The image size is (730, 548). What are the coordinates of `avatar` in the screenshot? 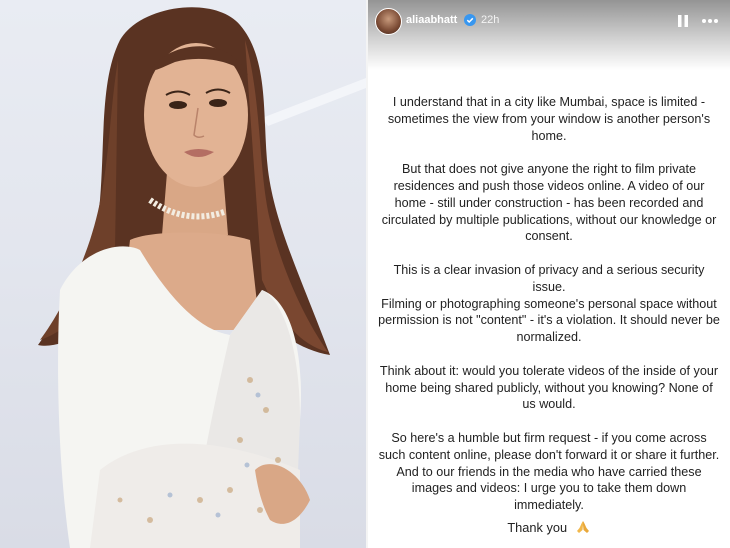 It's located at (388, 21).